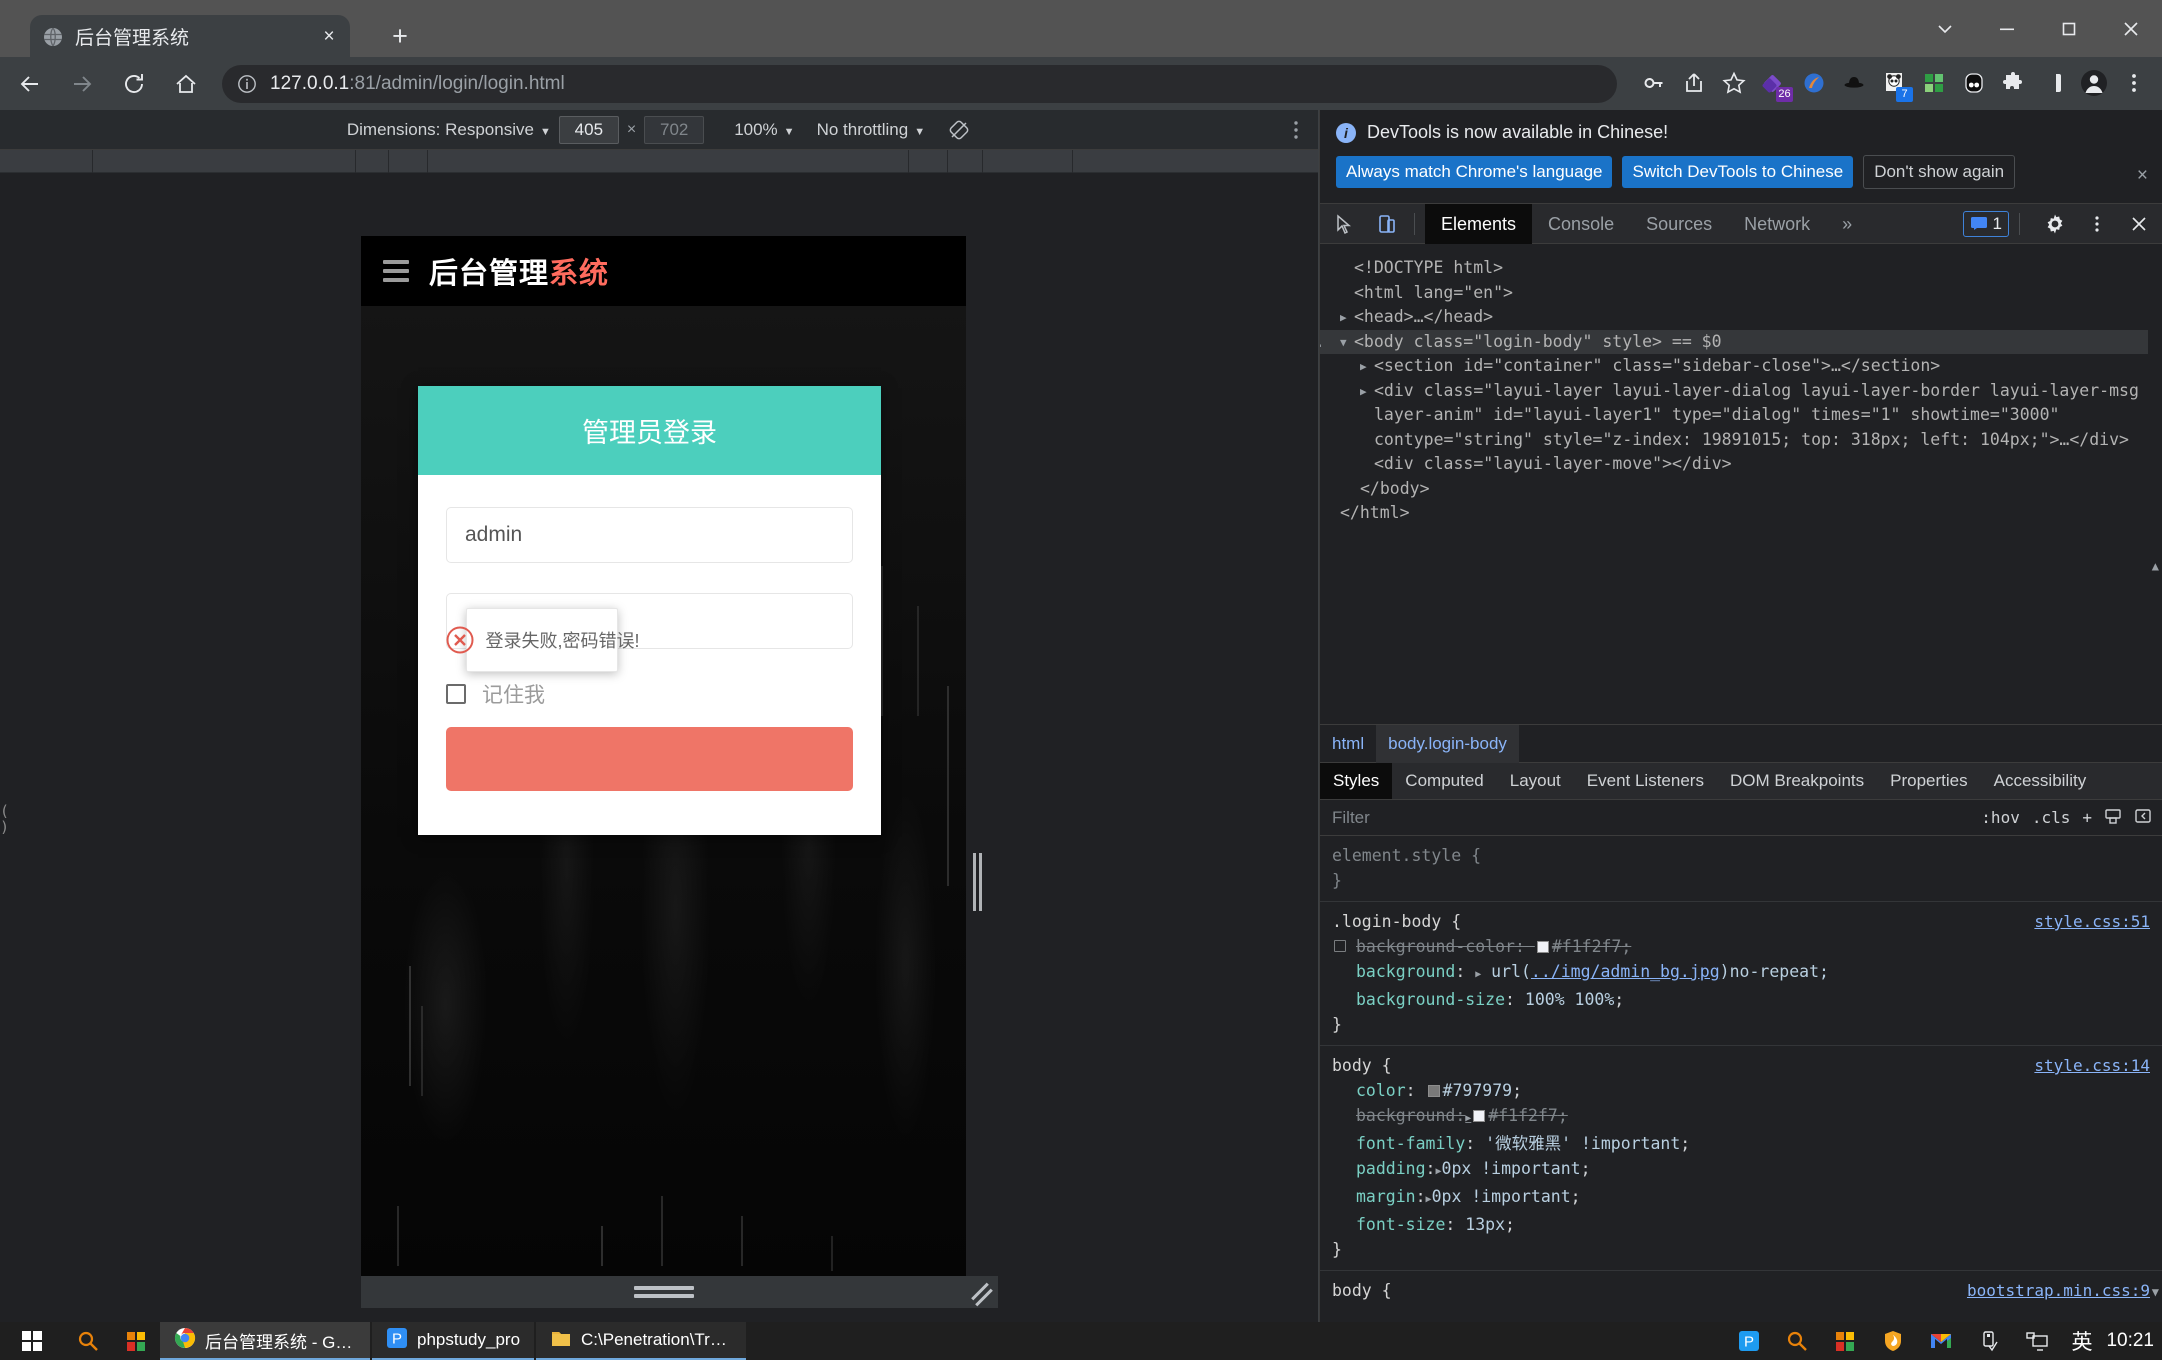  I want to click on dom-line-doctype: <!DOCTYPE html>, so click(1741, 268).